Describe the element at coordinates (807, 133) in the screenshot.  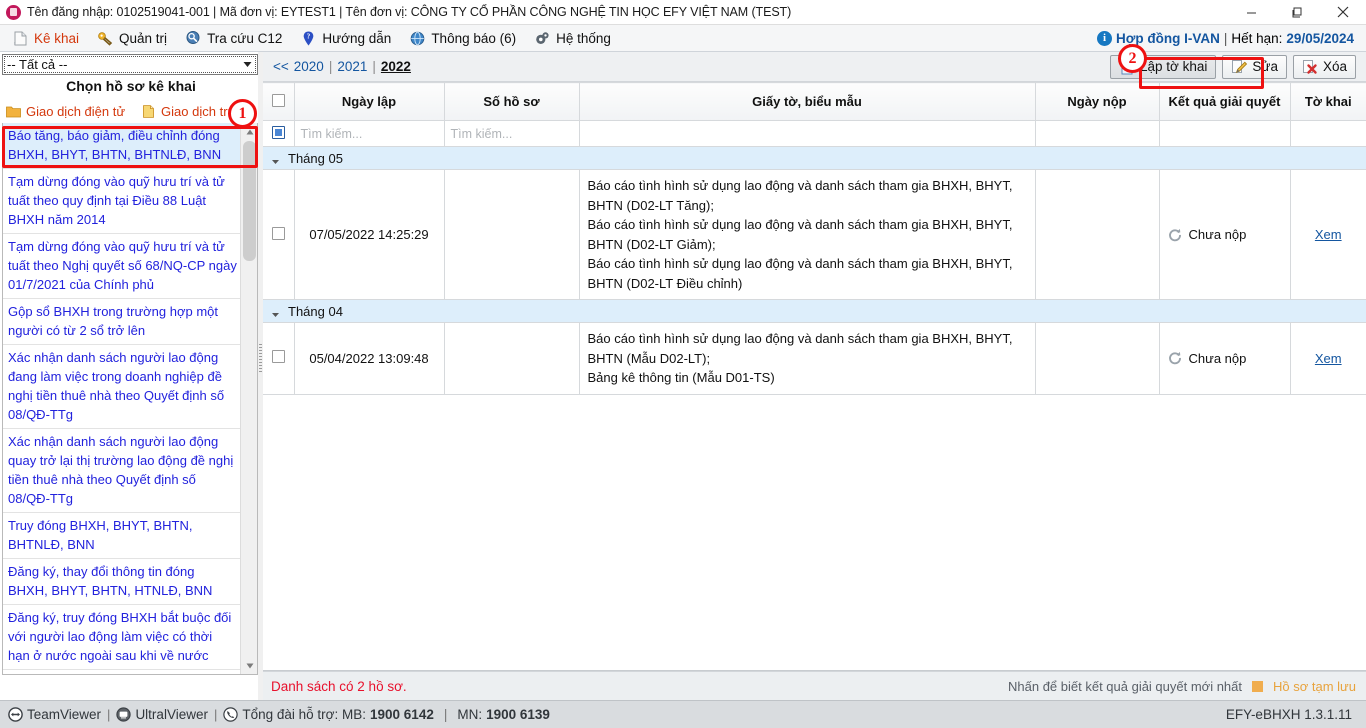
I see `filter-cell-giay-to` at that location.